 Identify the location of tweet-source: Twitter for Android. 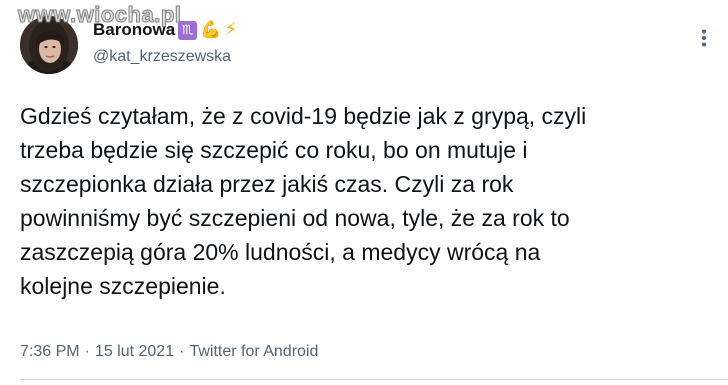
(253, 352).